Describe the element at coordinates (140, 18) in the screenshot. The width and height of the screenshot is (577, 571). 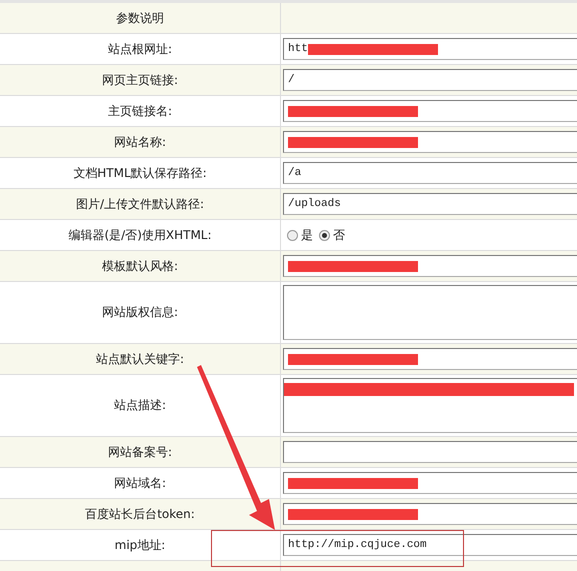
I see `column-header: 参数说明` at that location.